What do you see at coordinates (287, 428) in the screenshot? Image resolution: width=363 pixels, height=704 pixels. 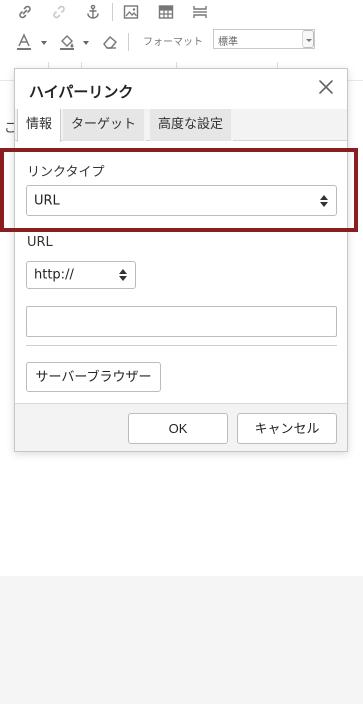 I see `cancel-button: キャンセル` at bounding box center [287, 428].